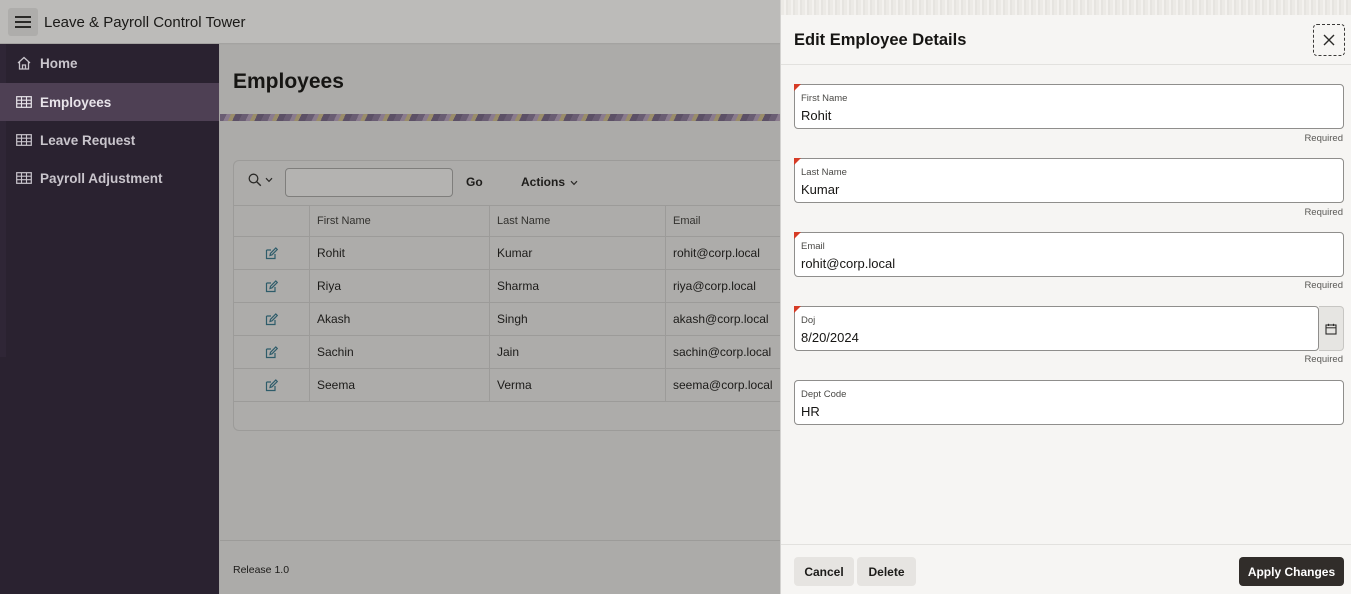 The image size is (1351, 594). I want to click on column-header-last-name: Last Name, so click(577, 221).